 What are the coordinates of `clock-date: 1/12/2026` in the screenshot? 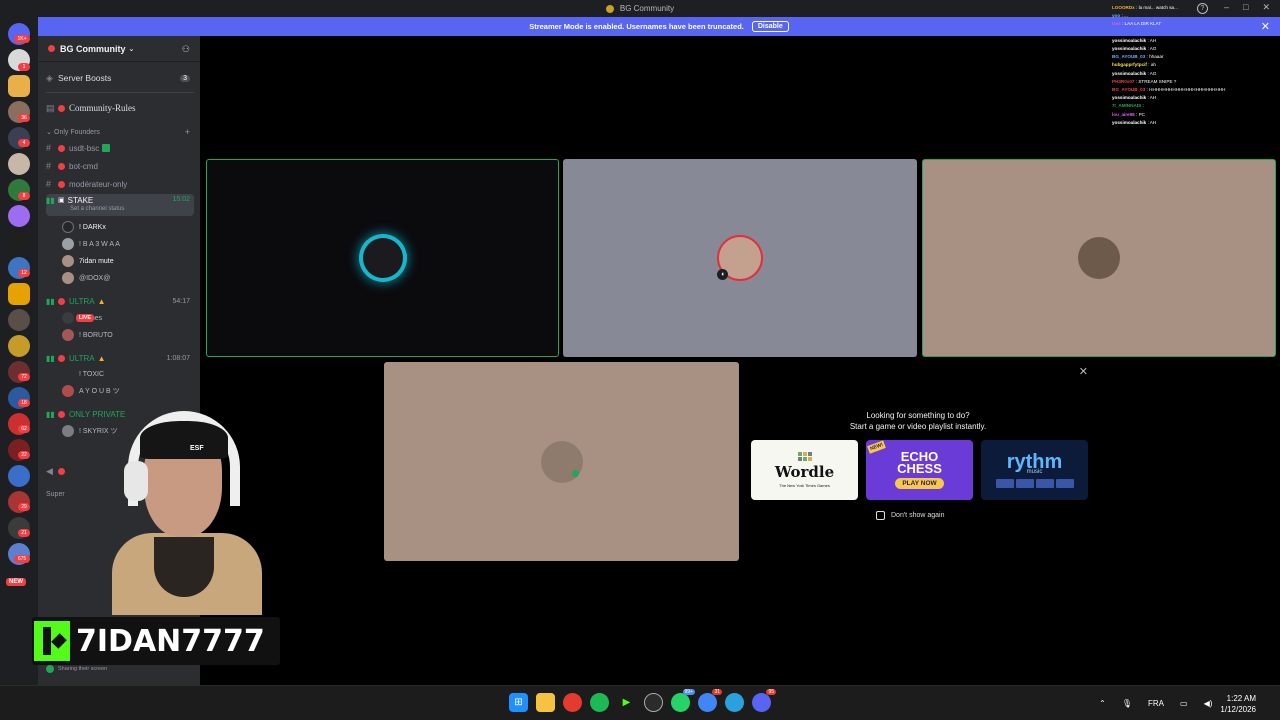 It's located at (1238, 709).